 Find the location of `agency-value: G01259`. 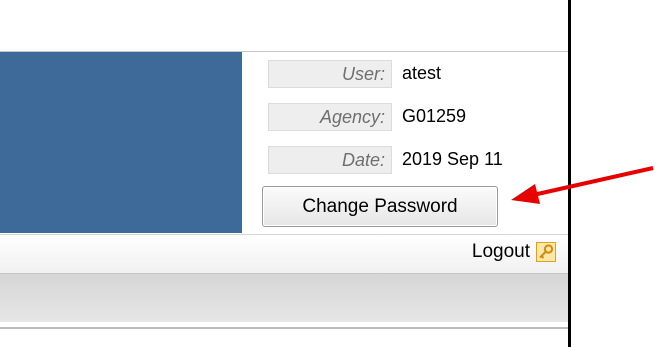

agency-value: G01259 is located at coordinates (434, 116).